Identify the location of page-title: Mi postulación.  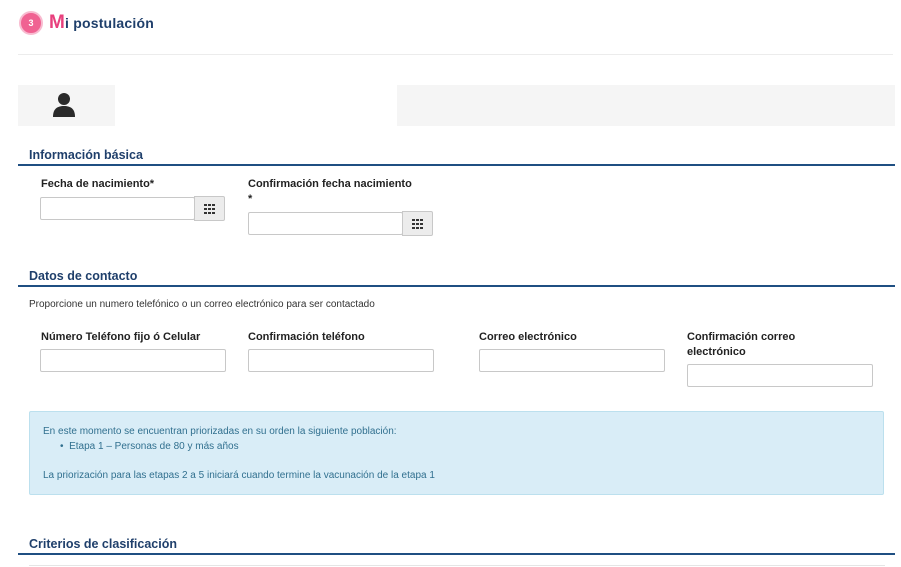
(101, 23).